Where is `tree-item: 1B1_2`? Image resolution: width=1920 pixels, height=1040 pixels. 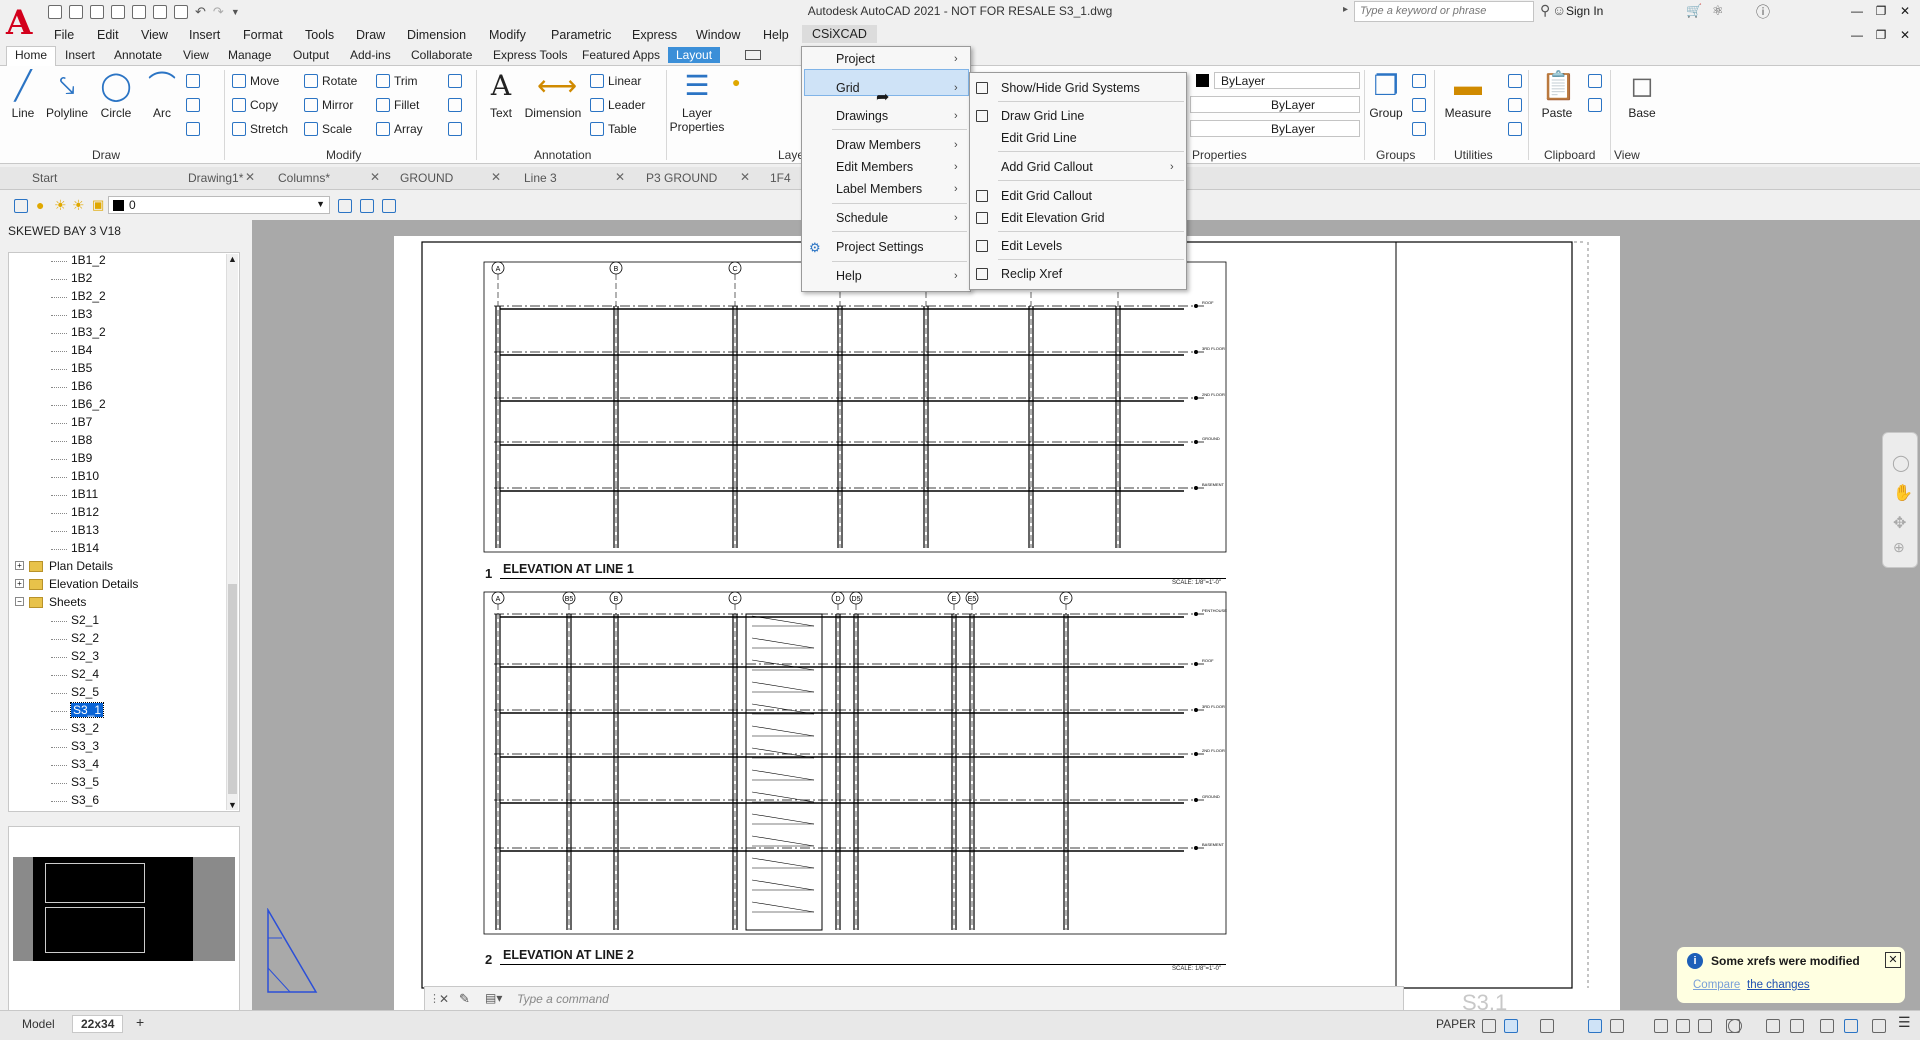
tree-item: 1B1_2 is located at coordinates (88, 260).